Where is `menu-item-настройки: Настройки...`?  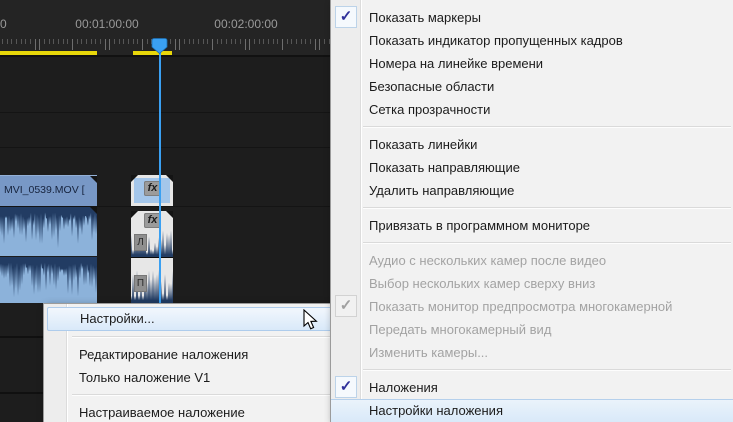 menu-item-настройки: Настройки... is located at coordinates (190, 319).